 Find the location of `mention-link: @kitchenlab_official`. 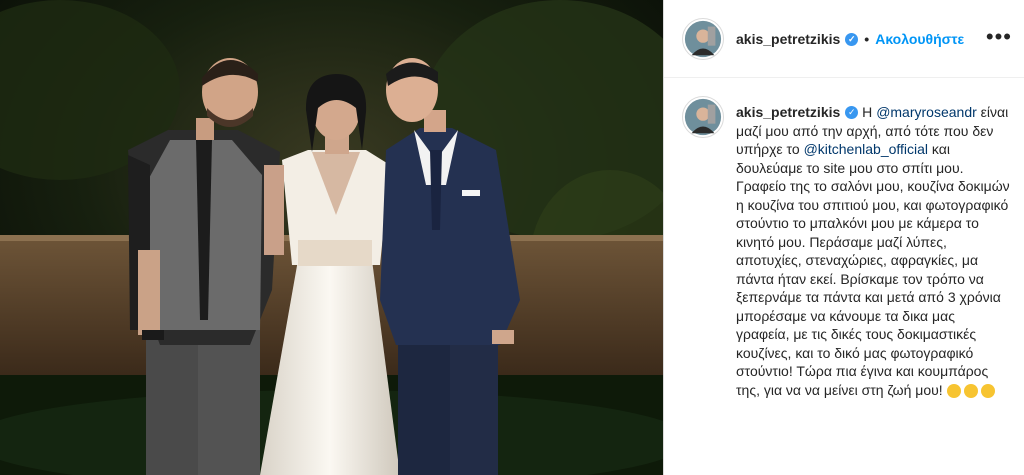

mention-link: @kitchenlab_official is located at coordinates (866, 149).